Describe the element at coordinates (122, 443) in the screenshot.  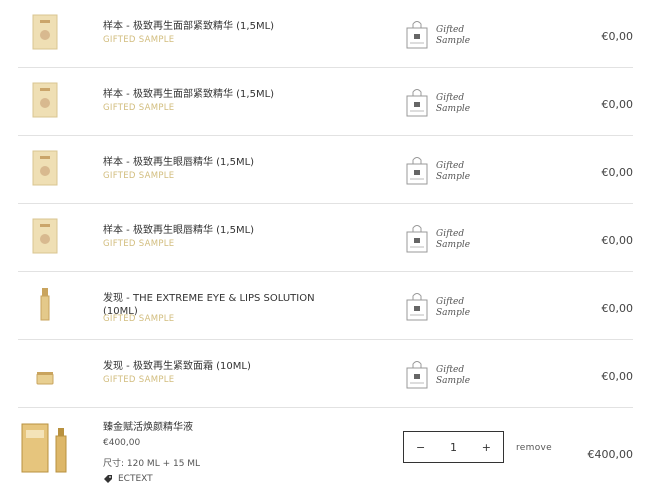
I see `product-unit-price: €400,00` at that location.